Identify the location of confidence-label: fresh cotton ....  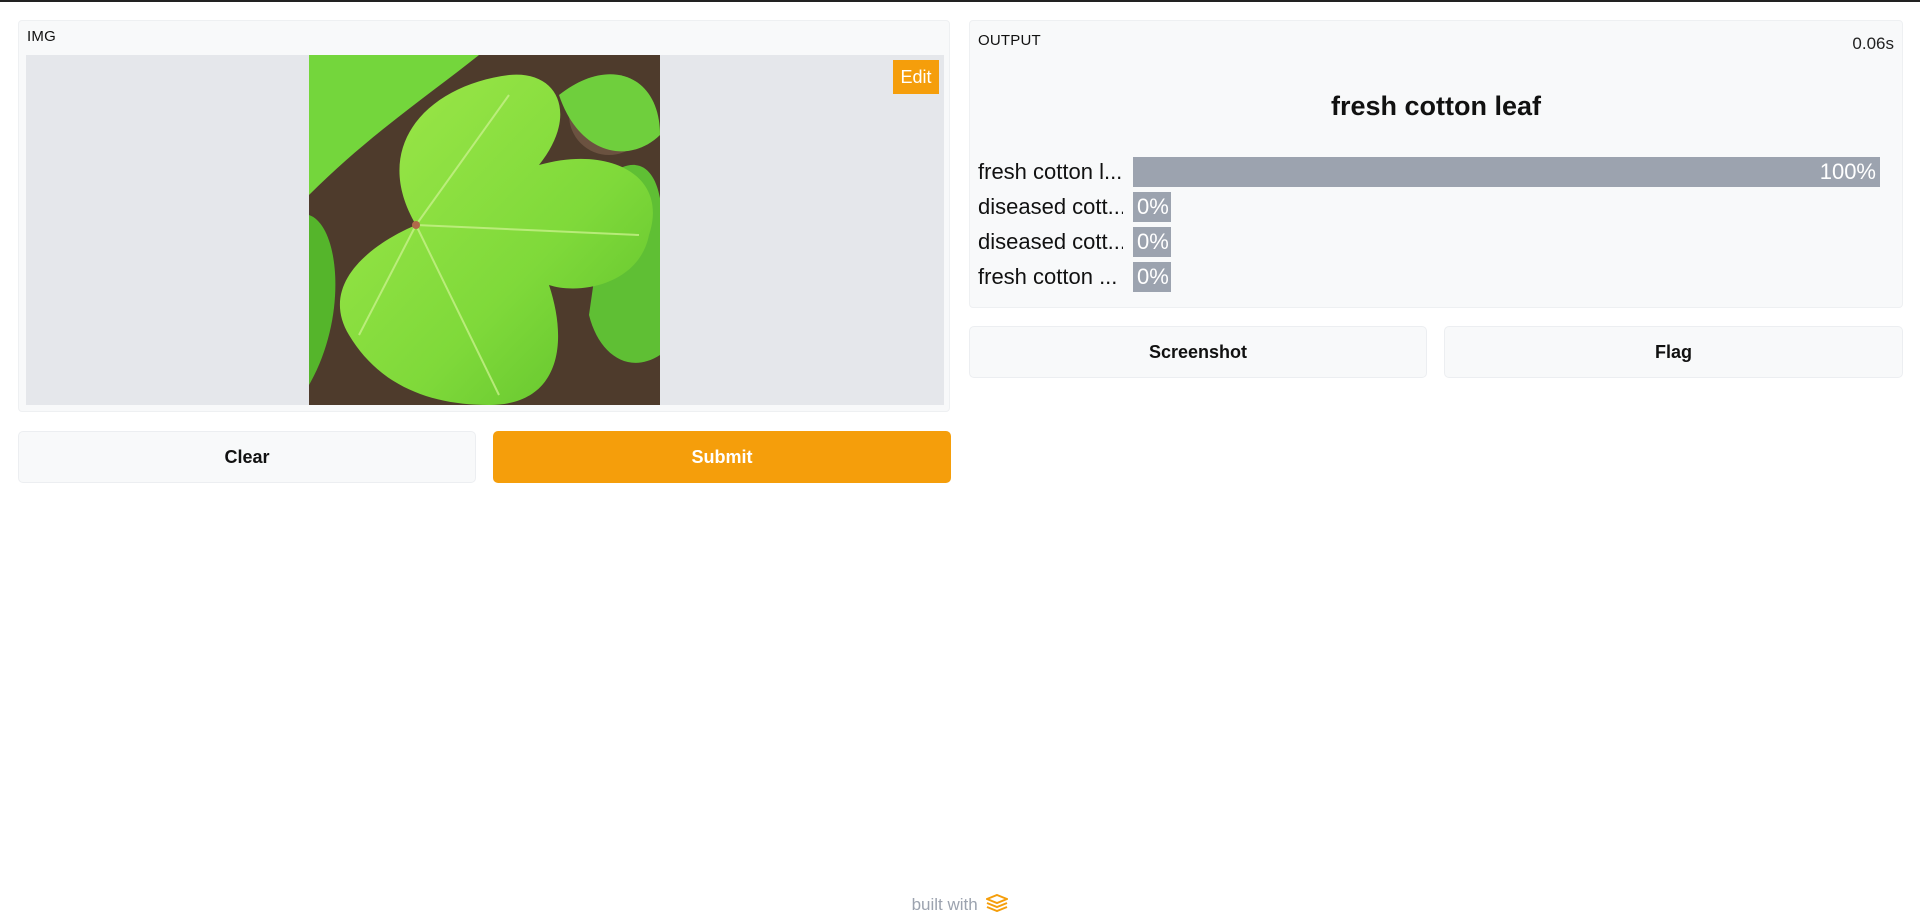
(1048, 276).